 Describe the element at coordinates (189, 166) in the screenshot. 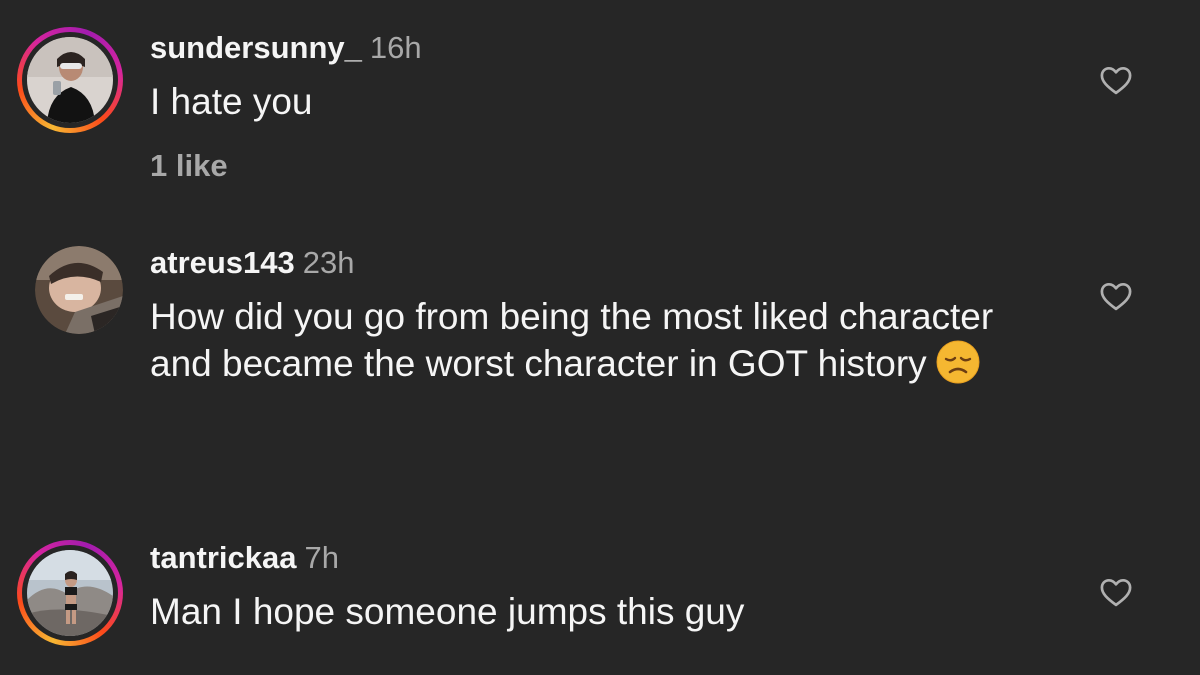

I see `likes-count: 1 like` at that location.